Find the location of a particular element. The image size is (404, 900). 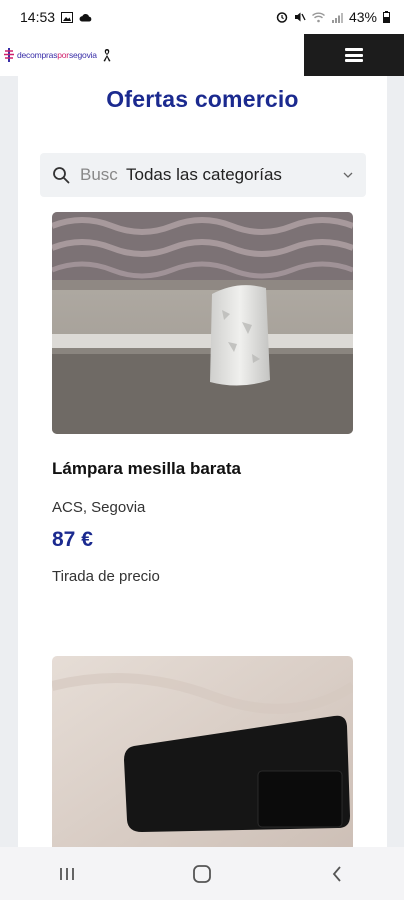

logo-mark-icon is located at coordinates (9, 55).